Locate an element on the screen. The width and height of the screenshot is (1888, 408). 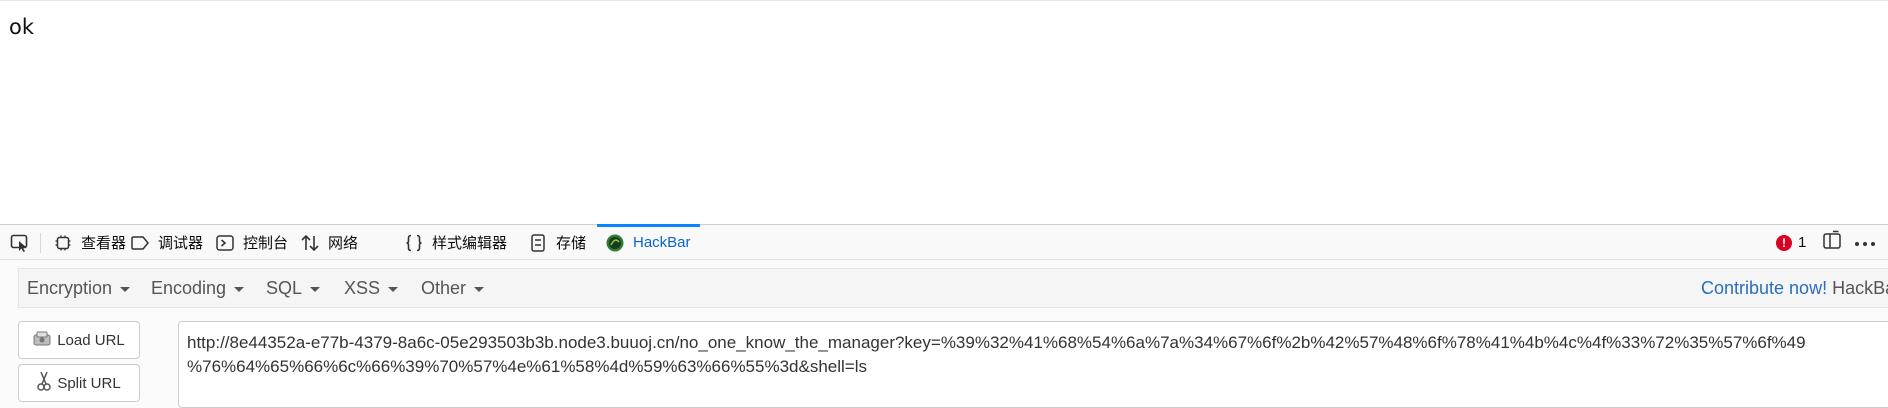
debugger-icon is located at coordinates (140, 243).